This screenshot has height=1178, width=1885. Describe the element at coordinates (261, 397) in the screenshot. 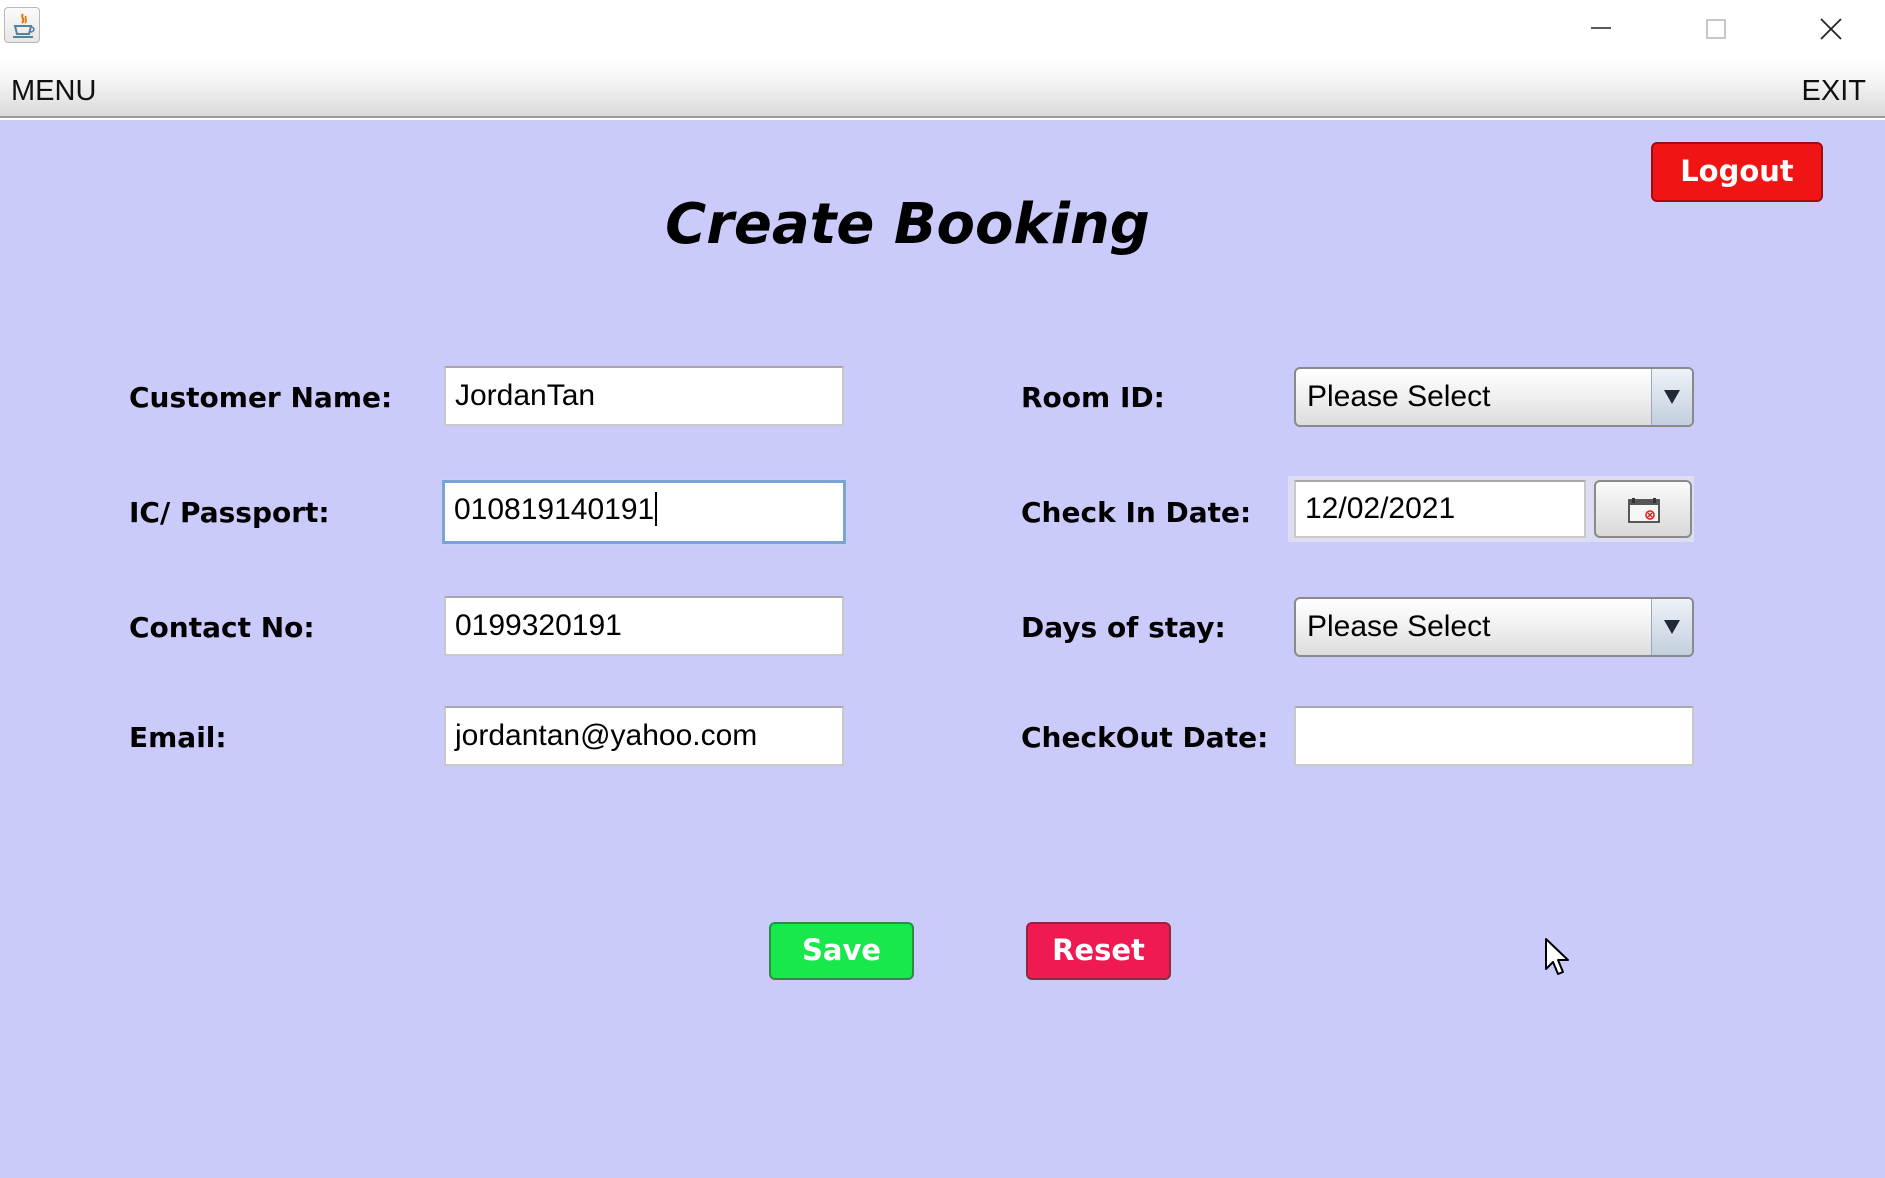

I see `customer-name-label: Customer Name:` at that location.